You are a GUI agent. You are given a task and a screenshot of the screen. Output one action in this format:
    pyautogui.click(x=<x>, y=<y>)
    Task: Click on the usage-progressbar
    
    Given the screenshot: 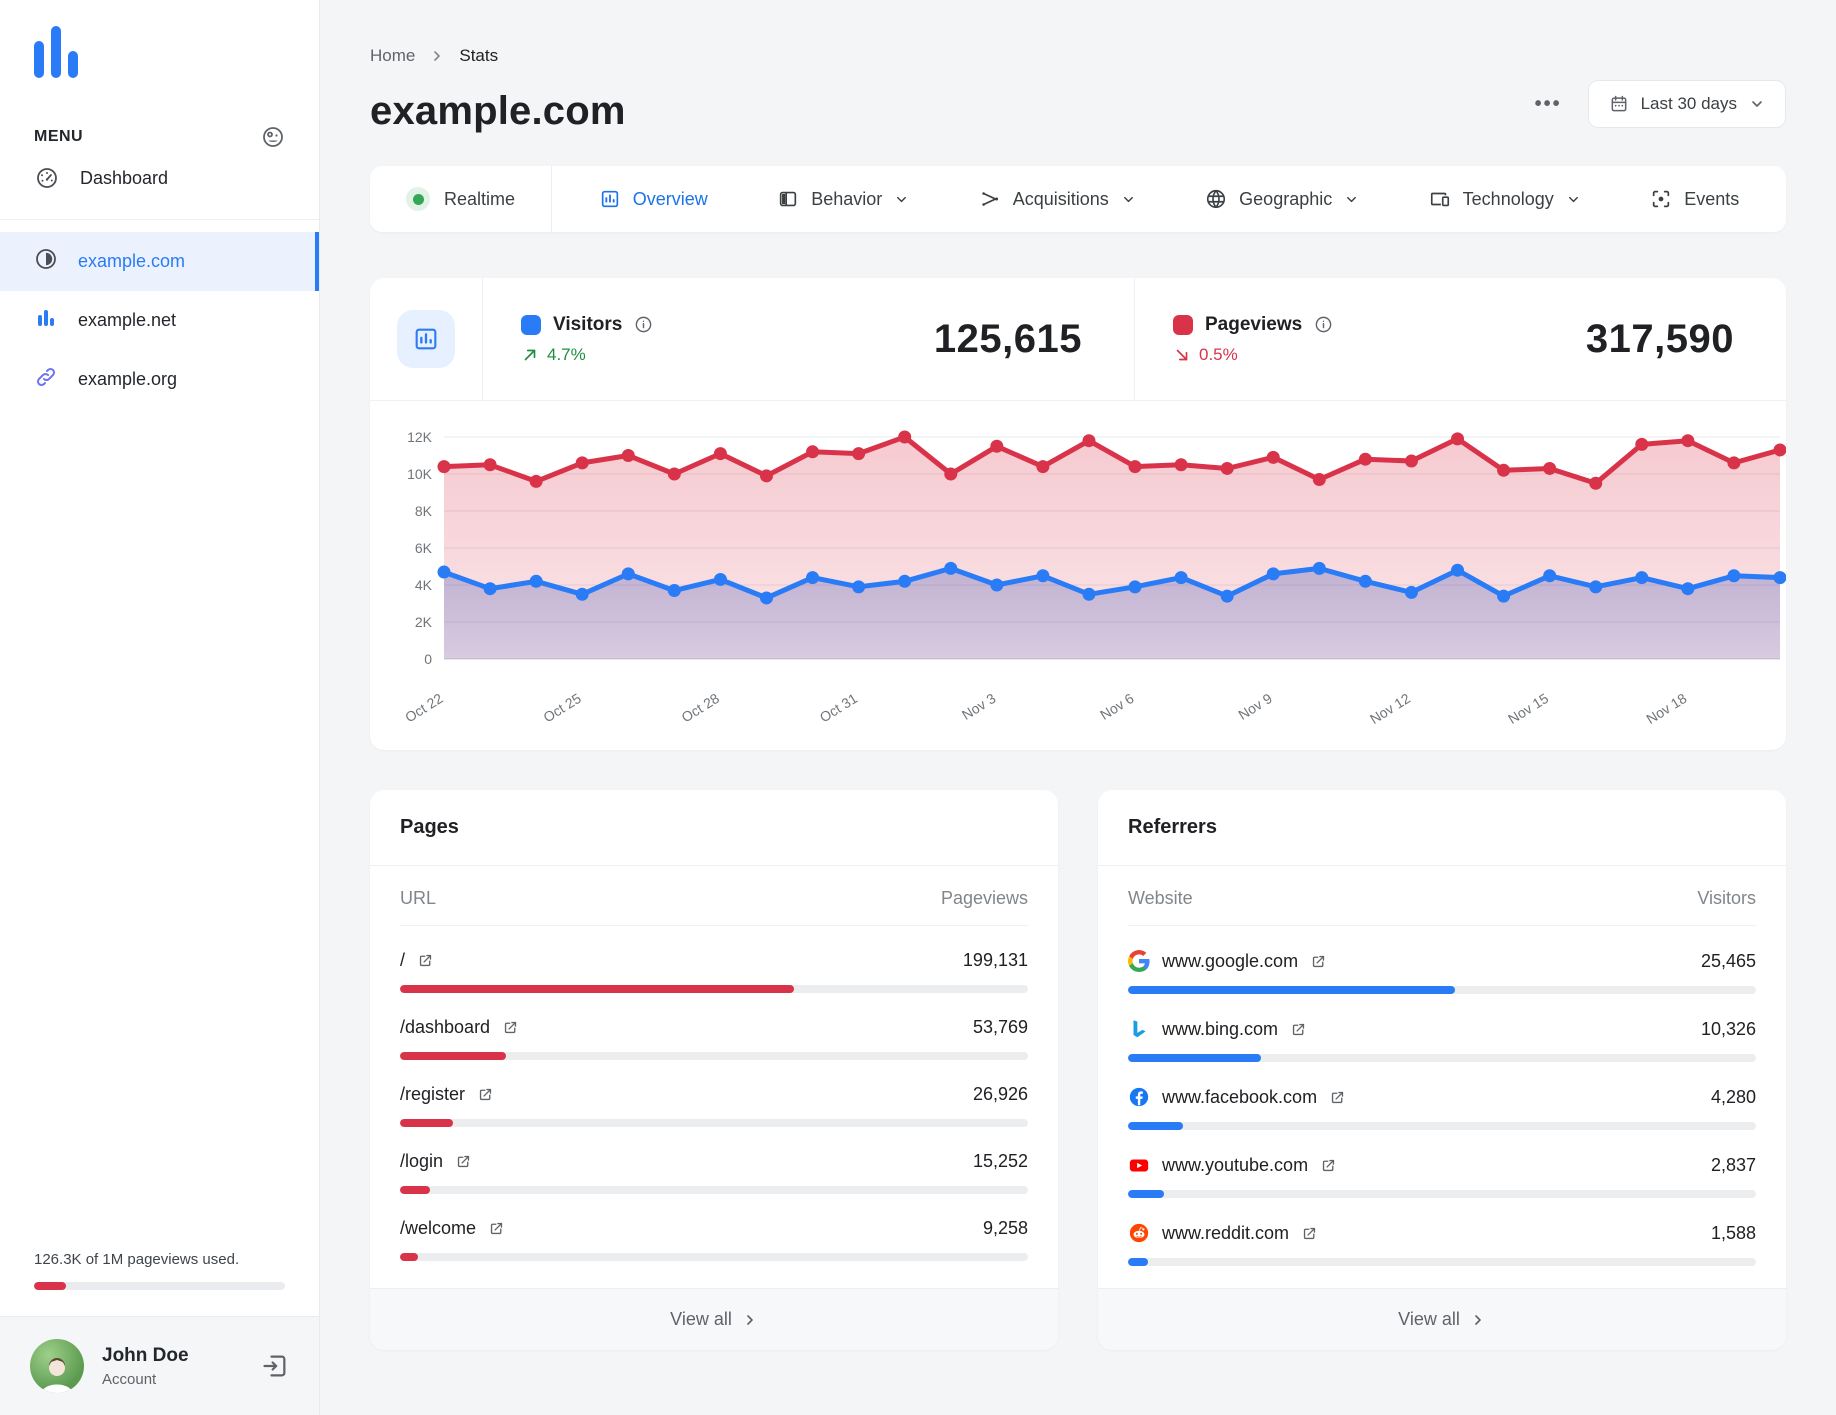 What is the action you would take?
    pyautogui.click(x=159, y=1286)
    